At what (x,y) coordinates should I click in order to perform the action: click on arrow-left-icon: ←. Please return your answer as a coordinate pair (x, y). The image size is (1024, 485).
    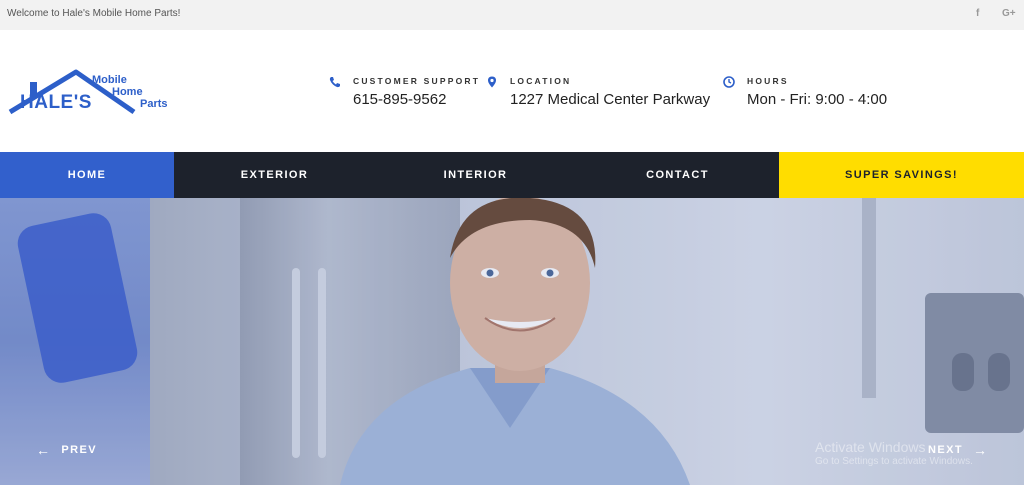
    Looking at the image, I should click on (44, 450).